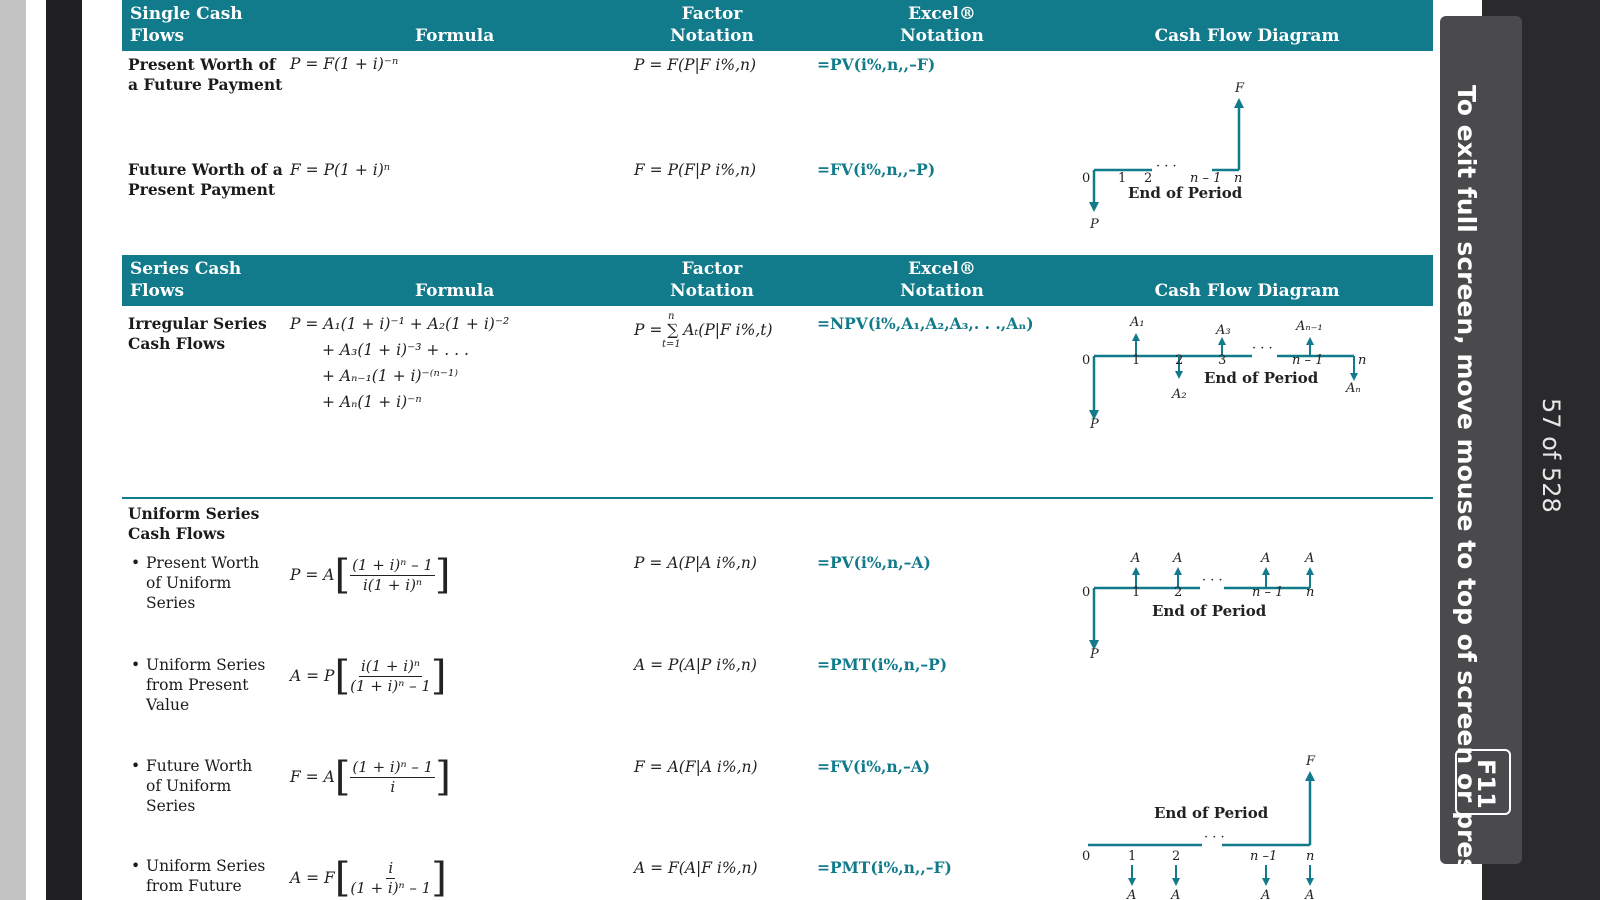 This screenshot has height=900, width=1600. I want to click on row-label-fw-present: Future Worth of a Present Payment, so click(205, 179).